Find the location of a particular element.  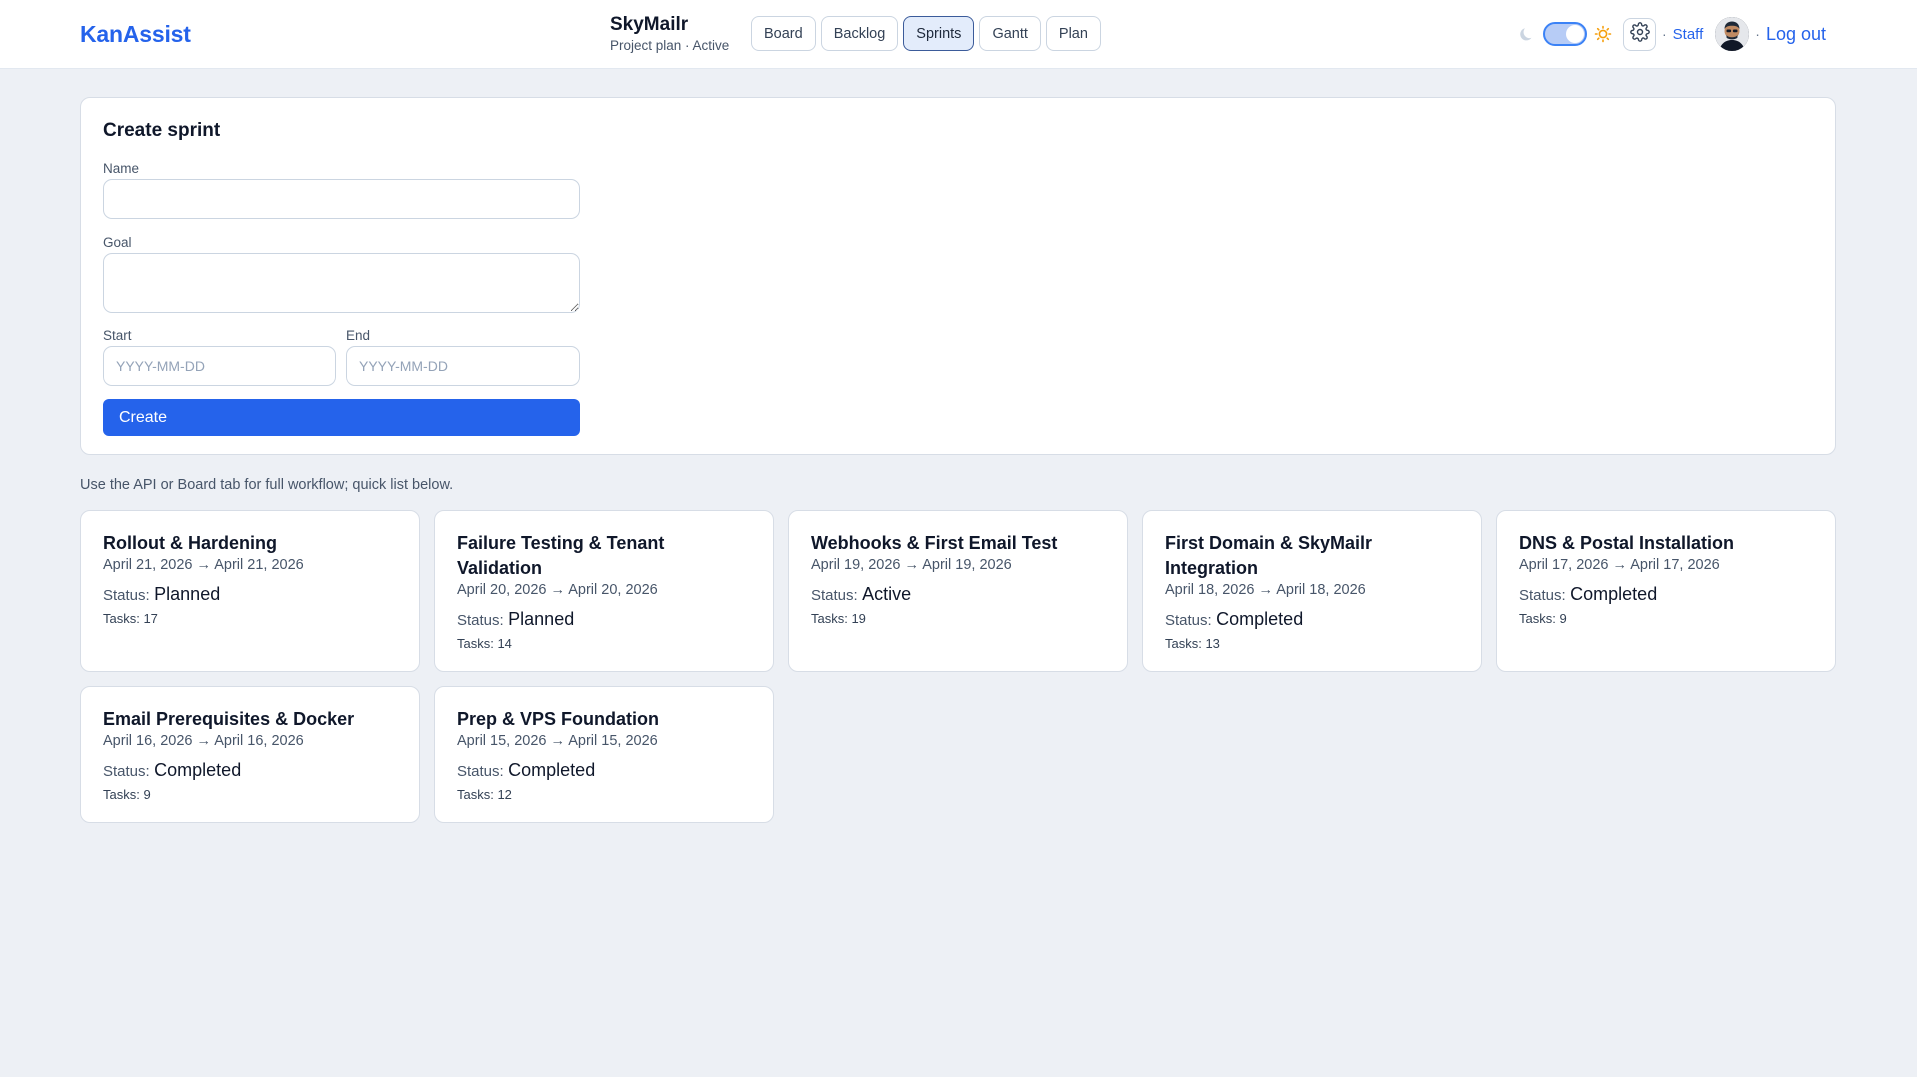

sprint-name: Prep & VPS Foundation is located at coordinates (558, 719).